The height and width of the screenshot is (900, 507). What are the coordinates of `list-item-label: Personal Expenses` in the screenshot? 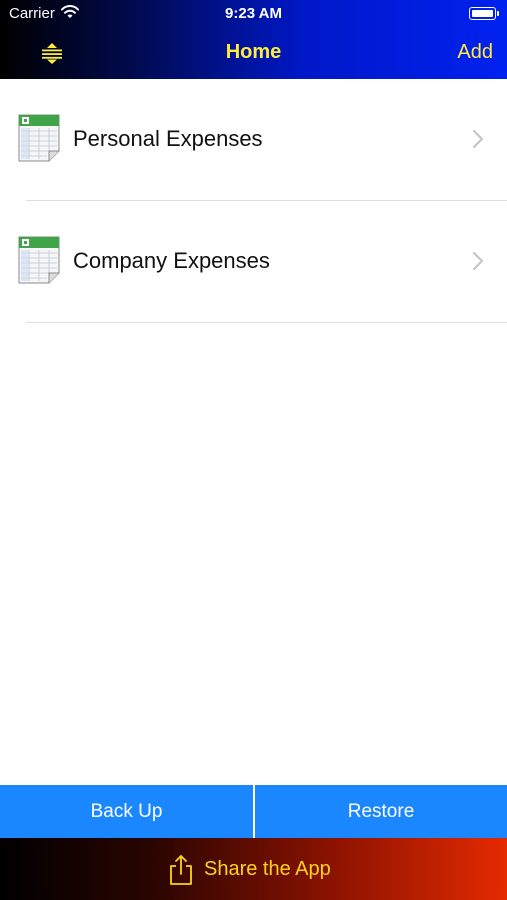 It's located at (168, 138).